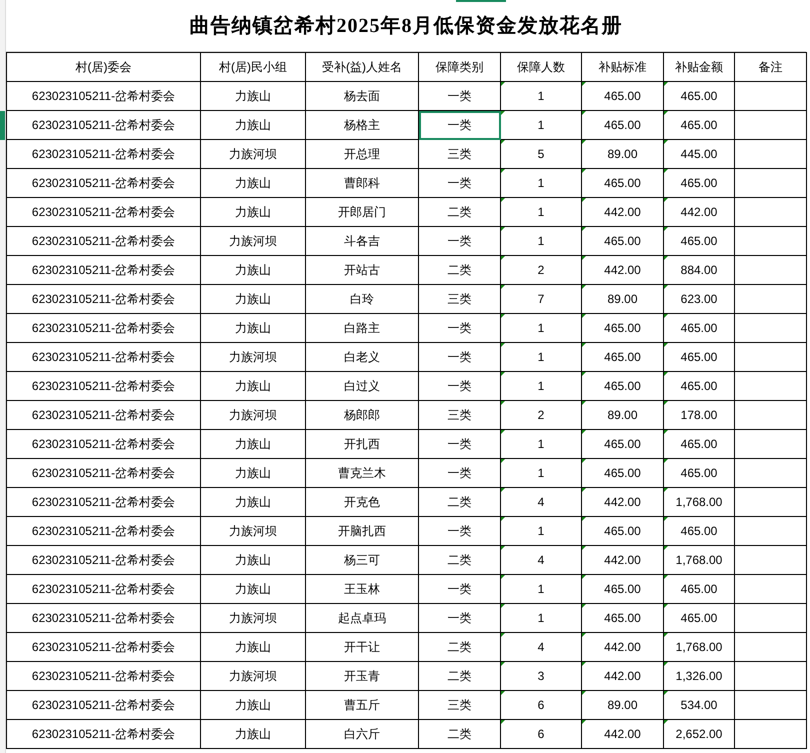 This screenshot has width=810, height=753. Describe the element at coordinates (362, 647) in the screenshot. I see `table-cell: 开干让` at that location.